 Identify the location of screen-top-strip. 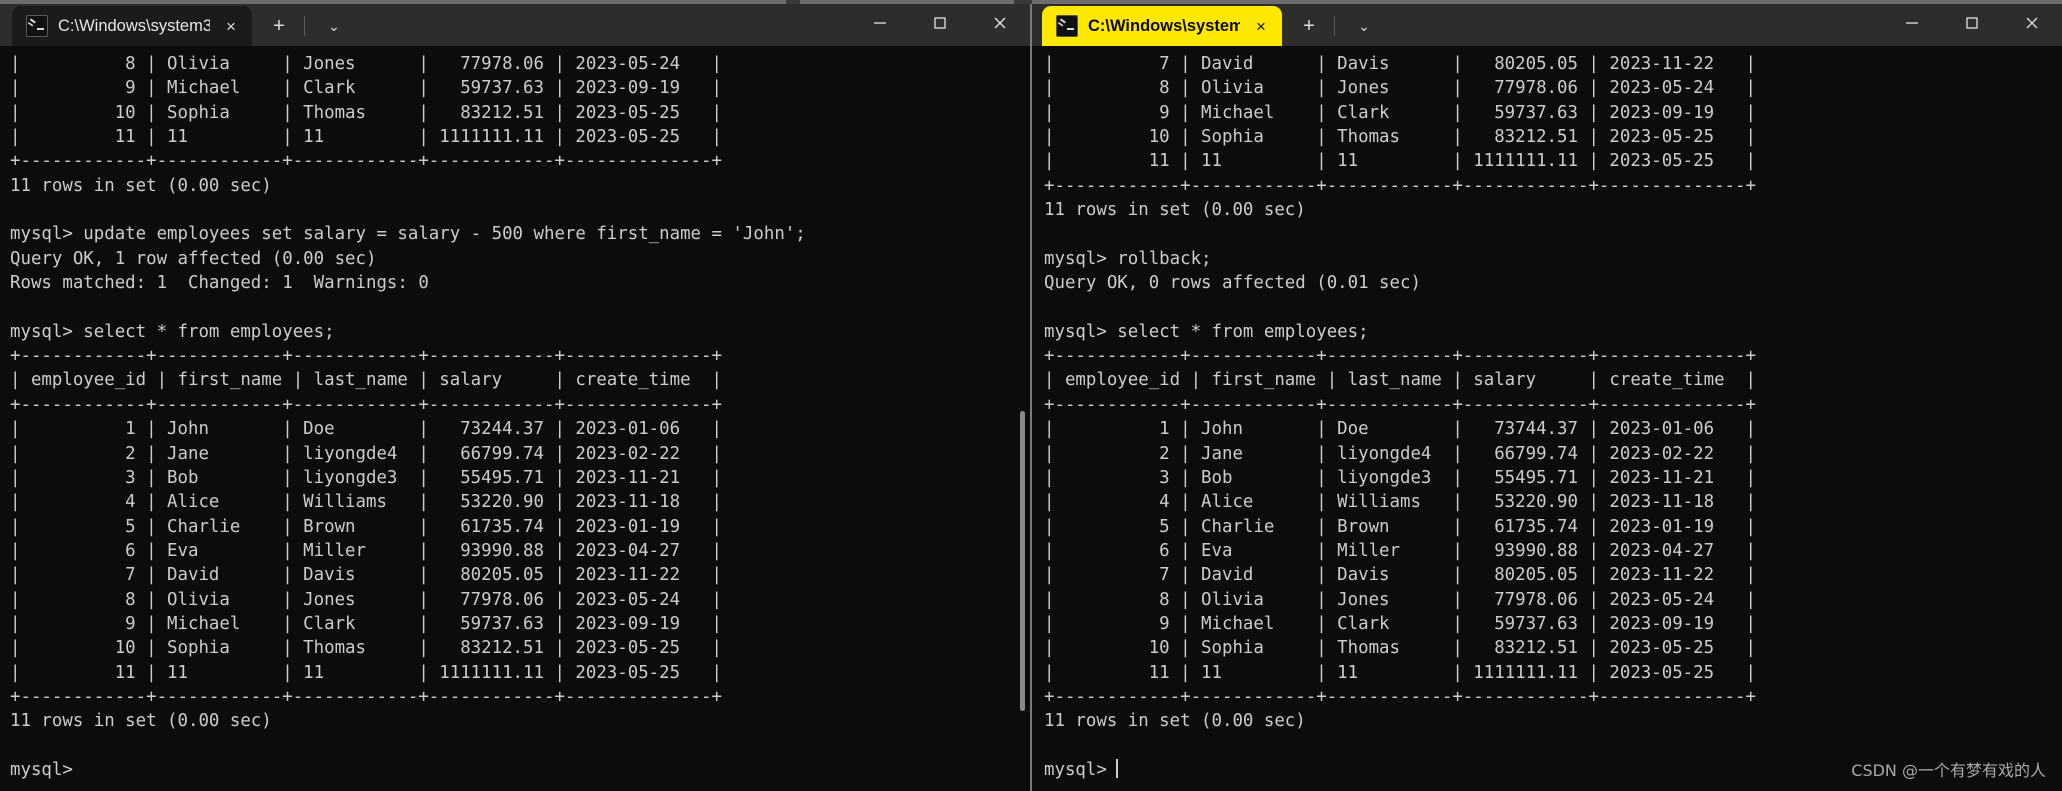
(1031, 2).